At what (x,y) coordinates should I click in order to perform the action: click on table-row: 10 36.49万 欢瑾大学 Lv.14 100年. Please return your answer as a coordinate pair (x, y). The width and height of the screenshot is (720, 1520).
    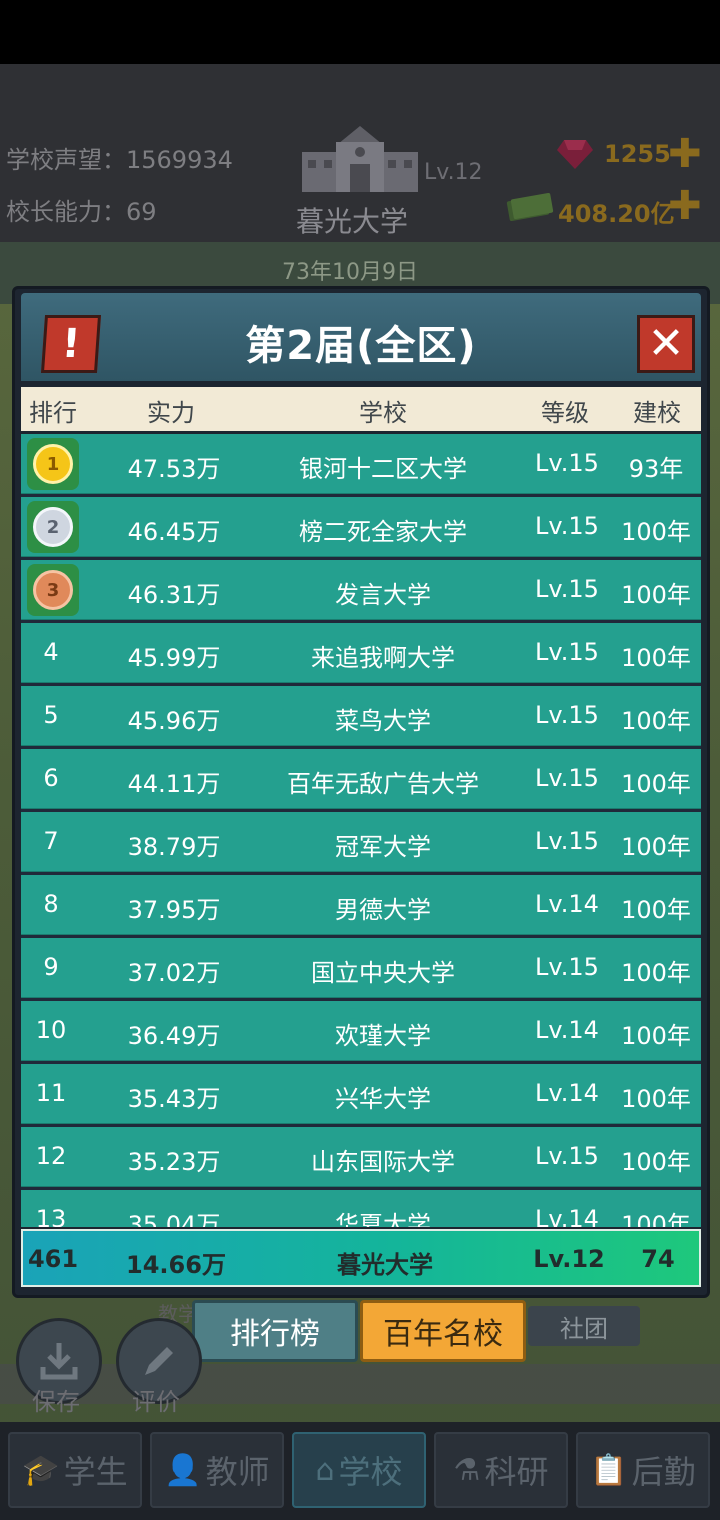
    Looking at the image, I should click on (361, 1031).